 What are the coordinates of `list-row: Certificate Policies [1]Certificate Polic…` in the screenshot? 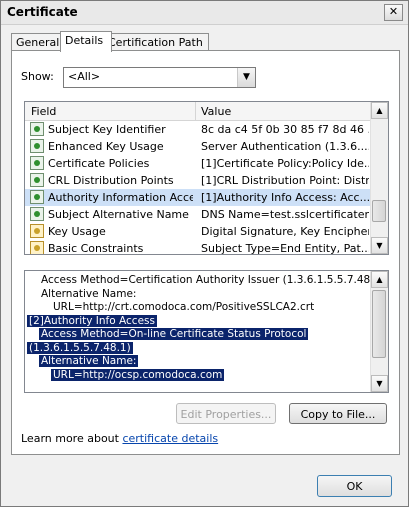 It's located at (198, 163).